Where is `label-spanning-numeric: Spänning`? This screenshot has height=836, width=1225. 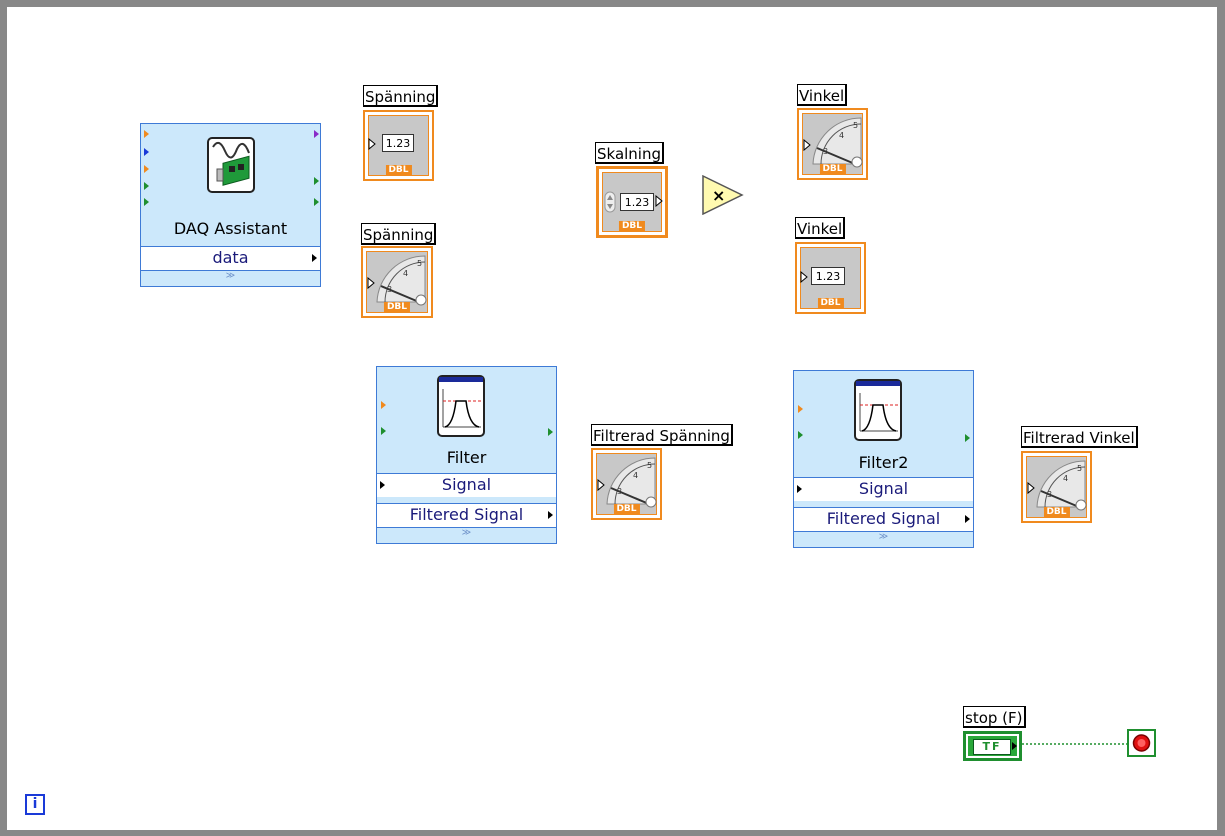
label-spanning-numeric: Spänning is located at coordinates (401, 96).